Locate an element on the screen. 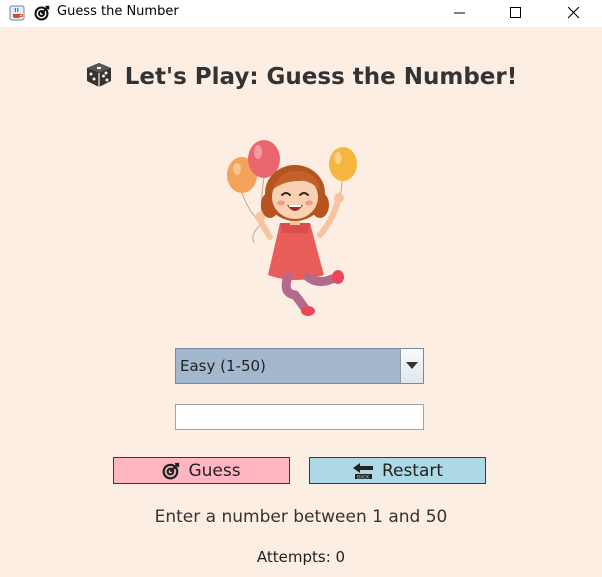 The width and height of the screenshot is (602, 577). restart-button: BACK Restart is located at coordinates (397, 470).